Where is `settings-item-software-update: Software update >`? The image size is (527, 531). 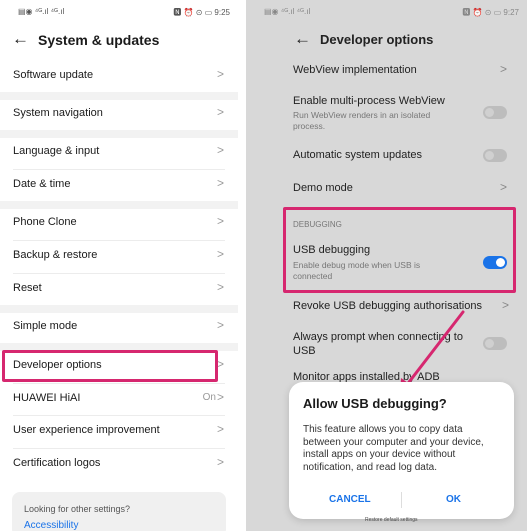
settings-item-software-update: Software update > is located at coordinates (119, 76).